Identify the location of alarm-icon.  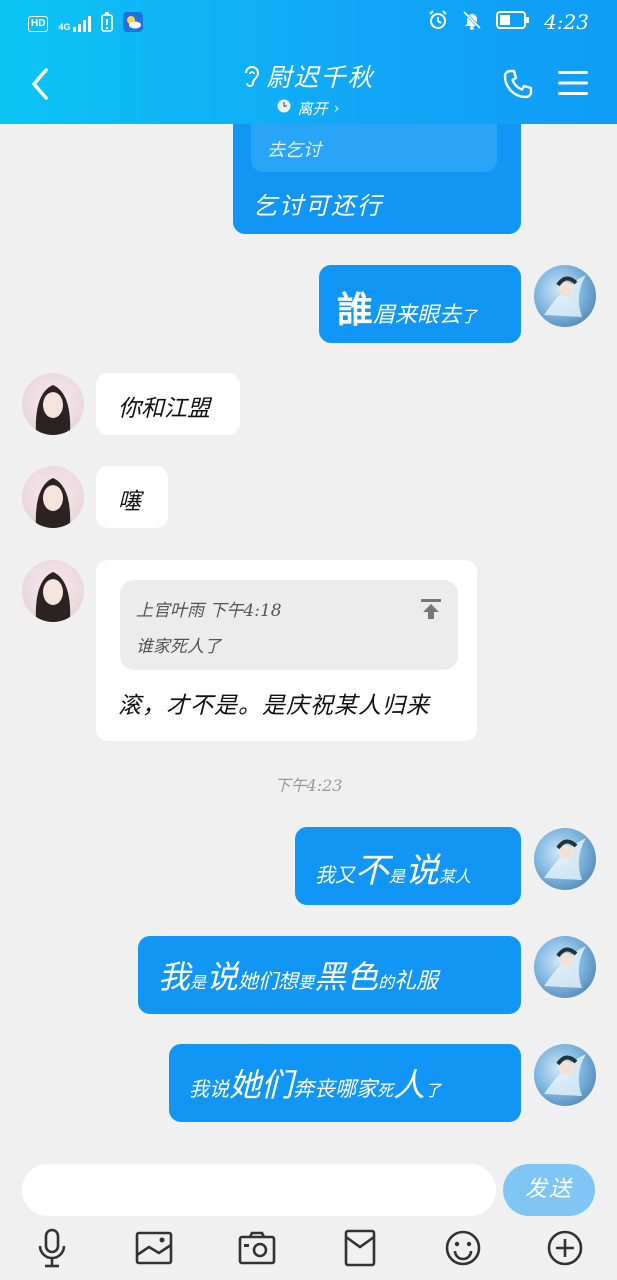
(438, 22).